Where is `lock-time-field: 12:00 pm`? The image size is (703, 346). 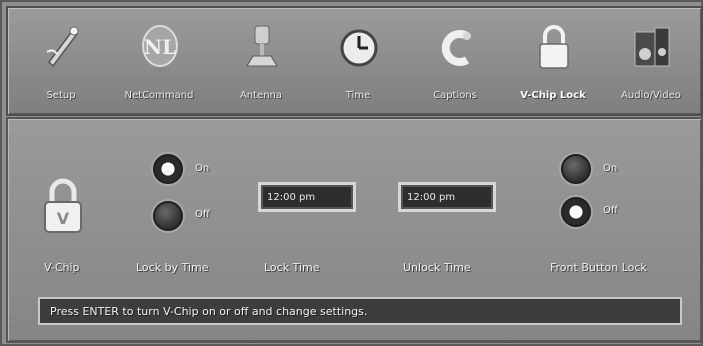 lock-time-field: 12:00 pm is located at coordinates (307, 197).